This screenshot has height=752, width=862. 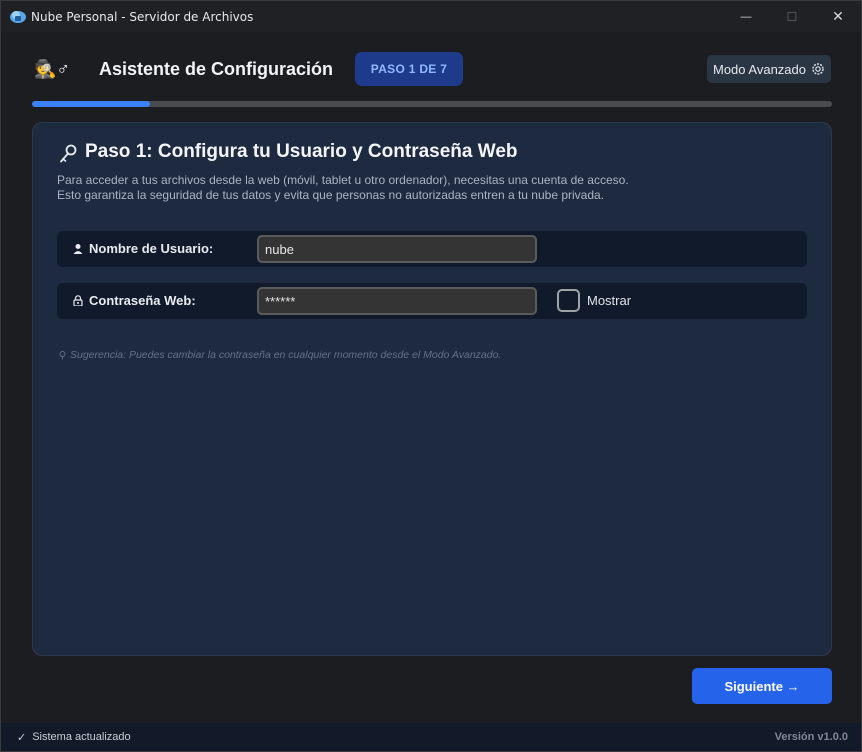 What do you see at coordinates (78, 249) in the screenshot?
I see `user-icon` at bounding box center [78, 249].